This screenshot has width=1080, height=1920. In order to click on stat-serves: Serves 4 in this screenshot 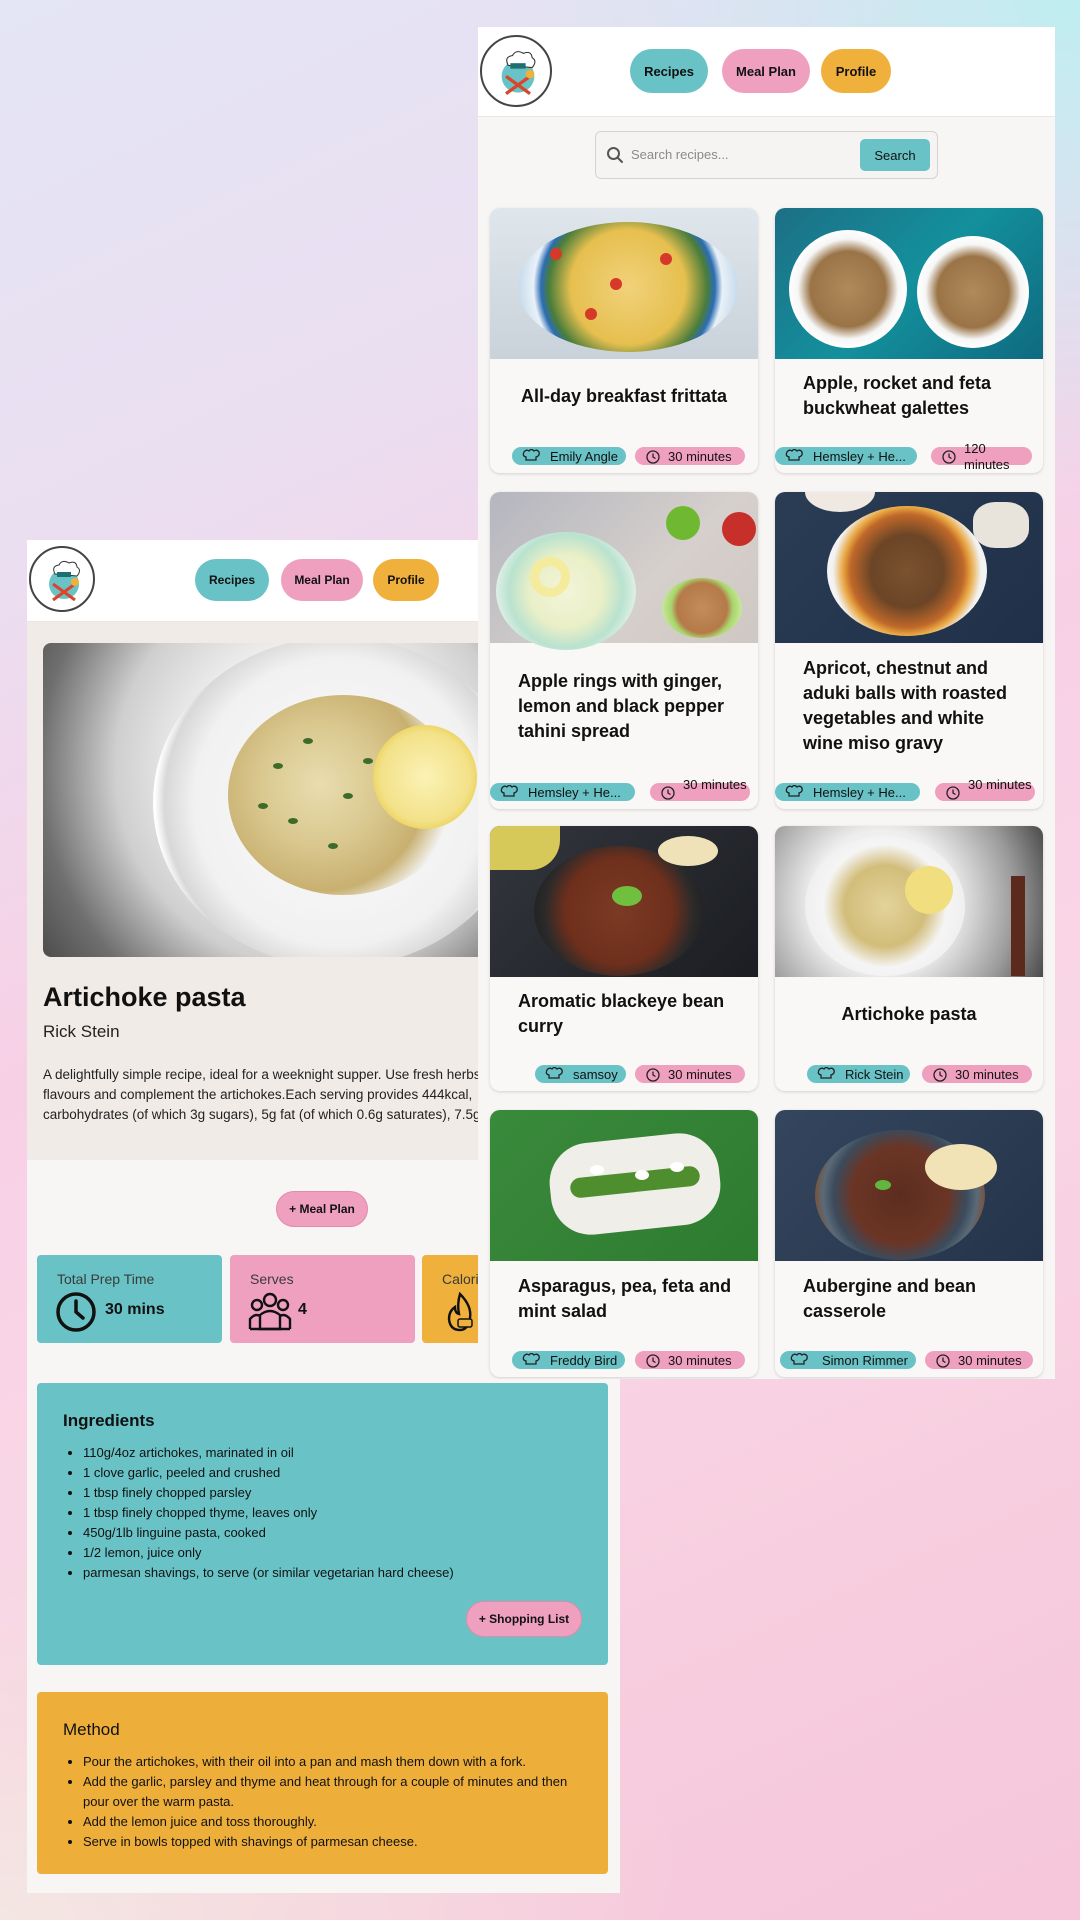, I will do `click(322, 1299)`.